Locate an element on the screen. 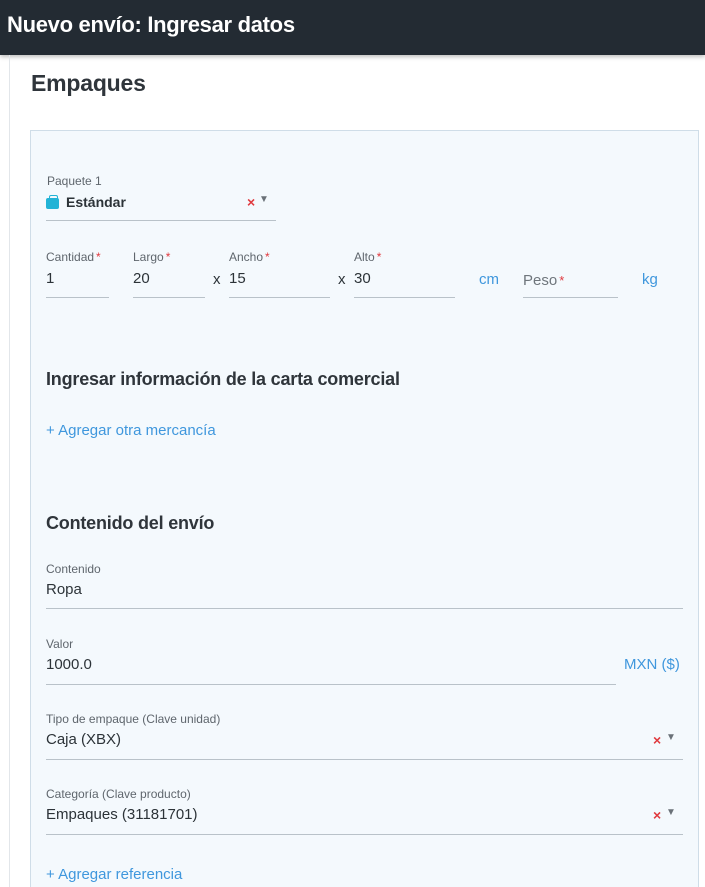  value-input: 1000.0 is located at coordinates (331, 670).